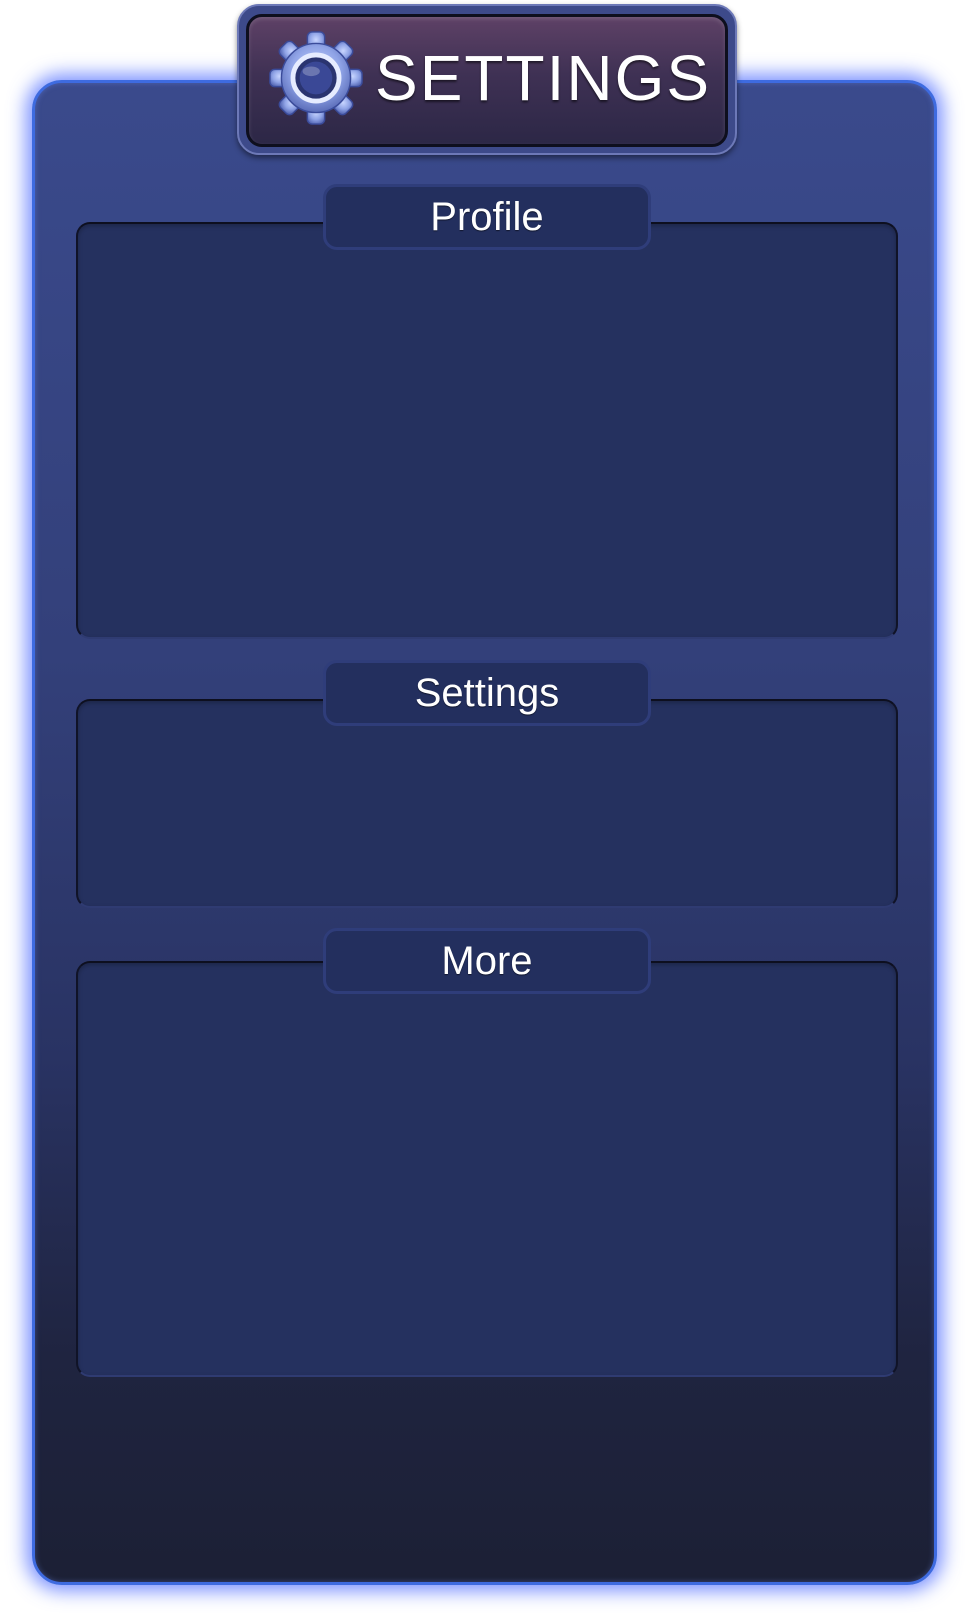 The height and width of the screenshot is (1621, 974). Describe the element at coordinates (543, 78) in the screenshot. I see `page-title: SETTINGS` at that location.